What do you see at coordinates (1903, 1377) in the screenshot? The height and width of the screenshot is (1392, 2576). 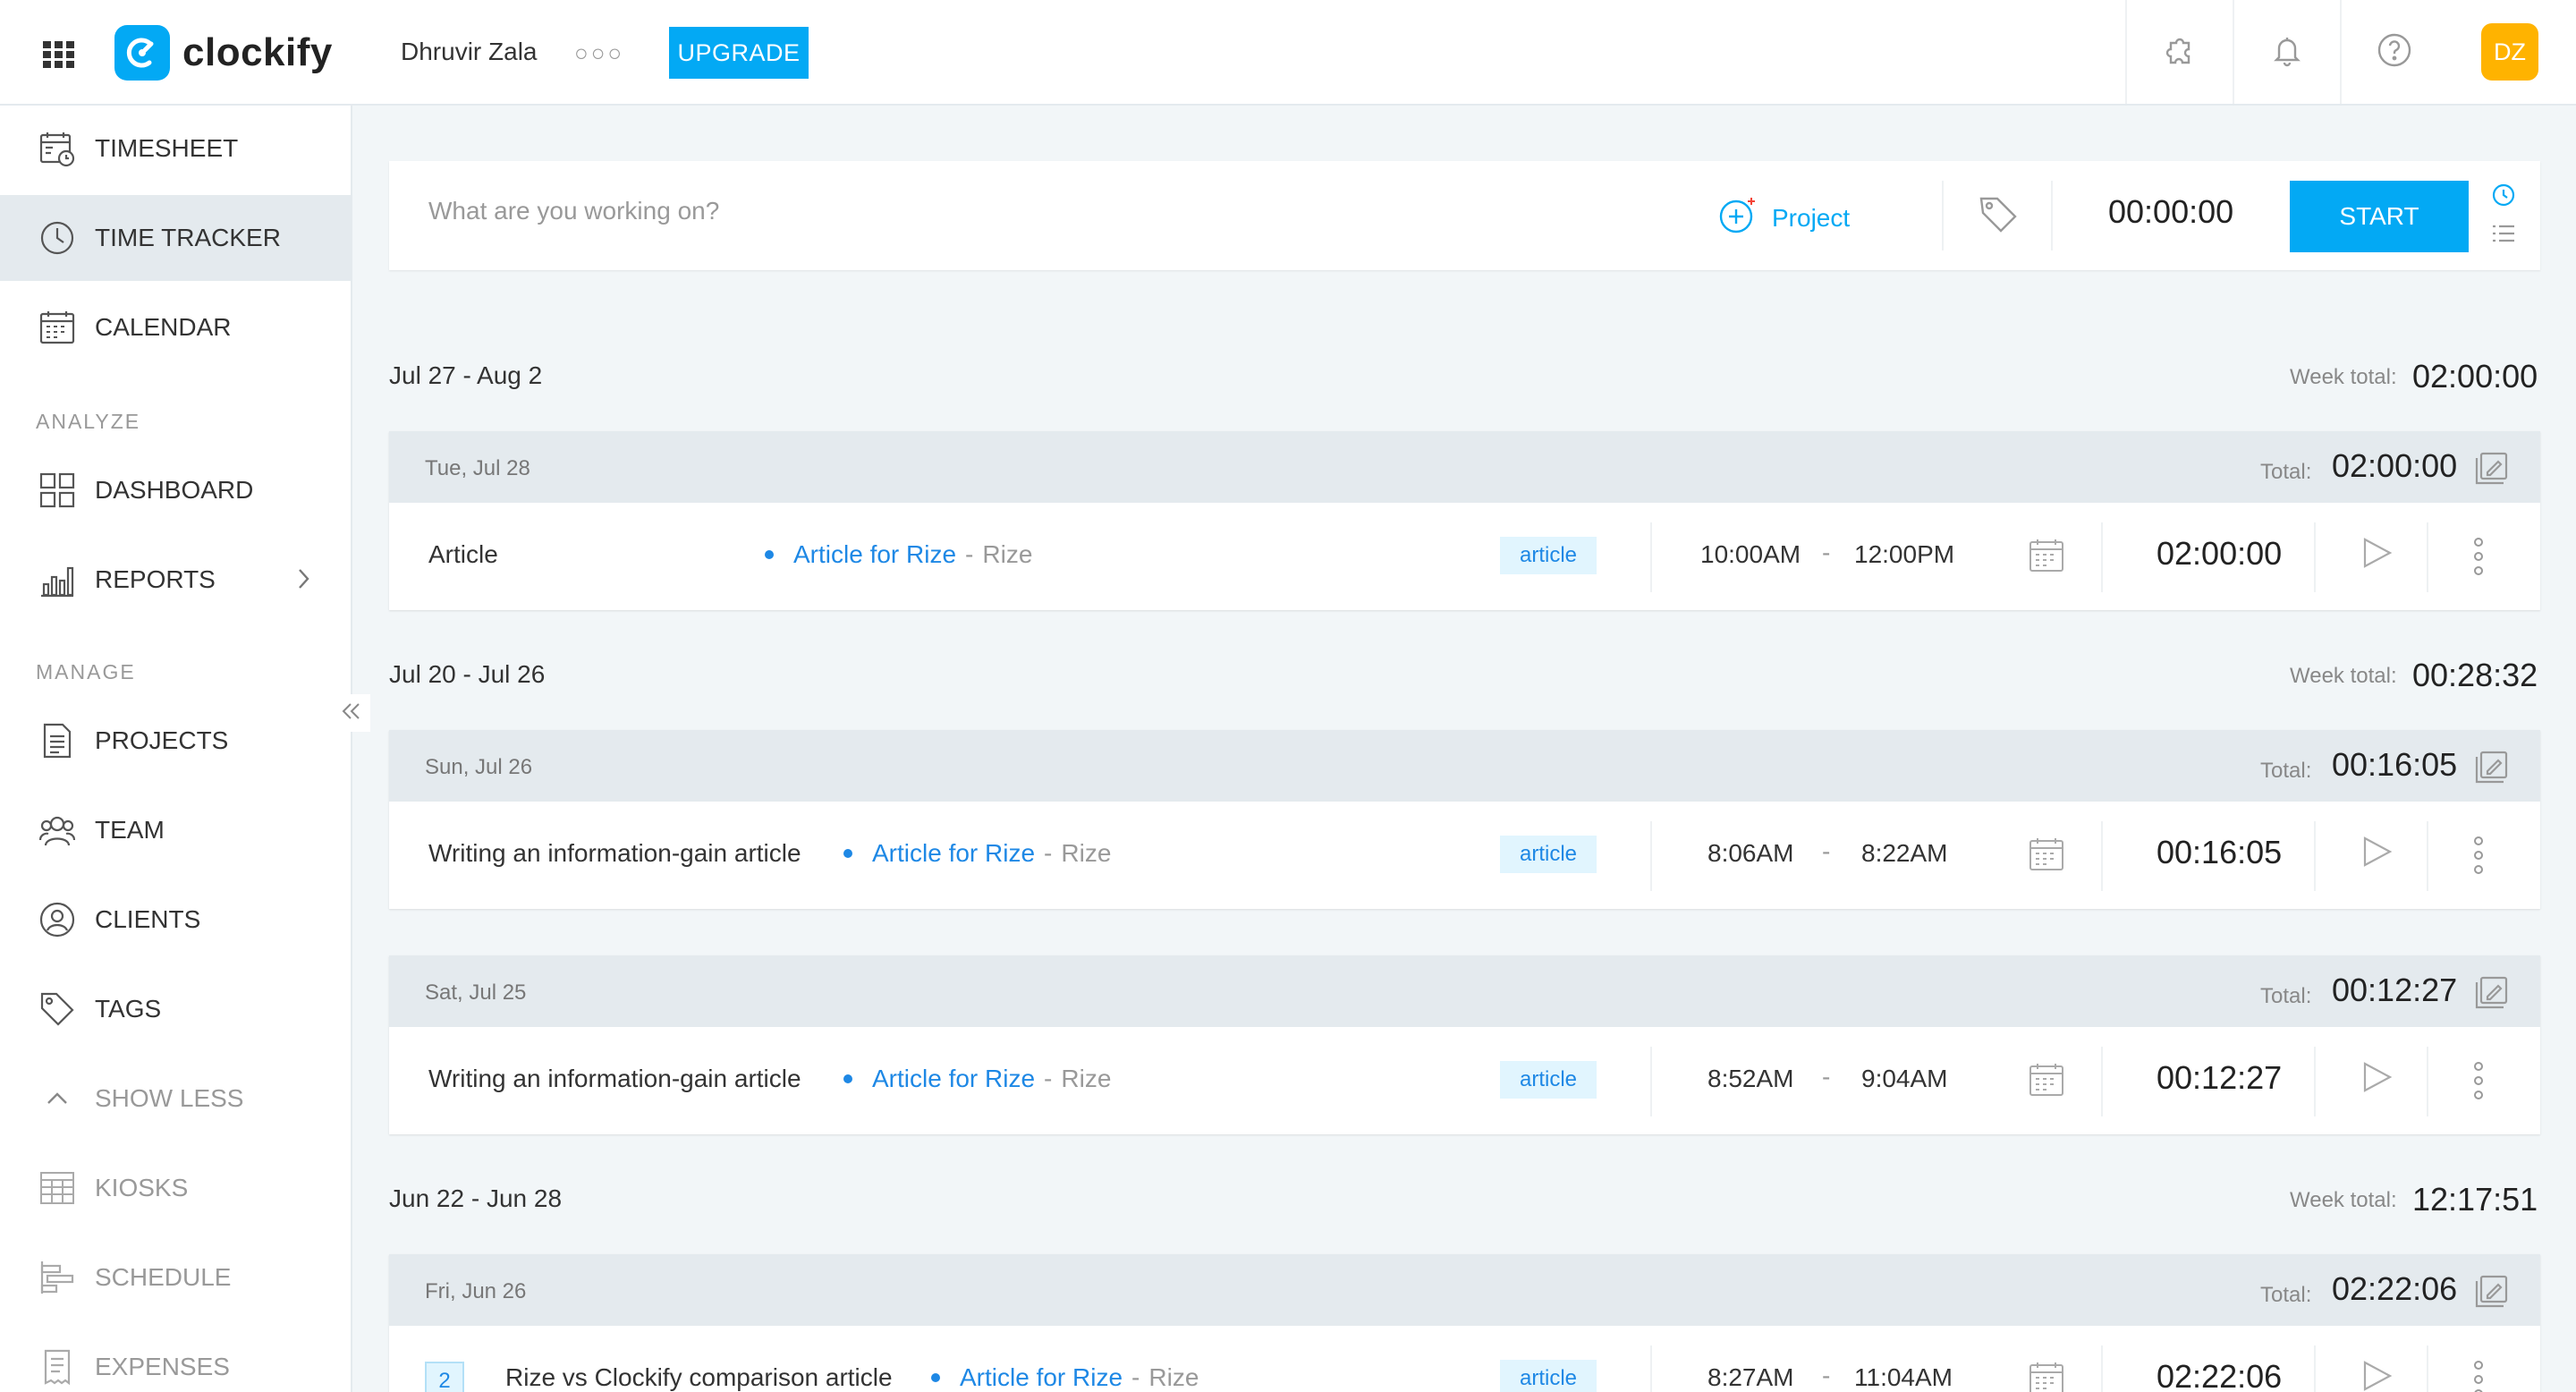 I see `end-time: 11:04AM` at bounding box center [1903, 1377].